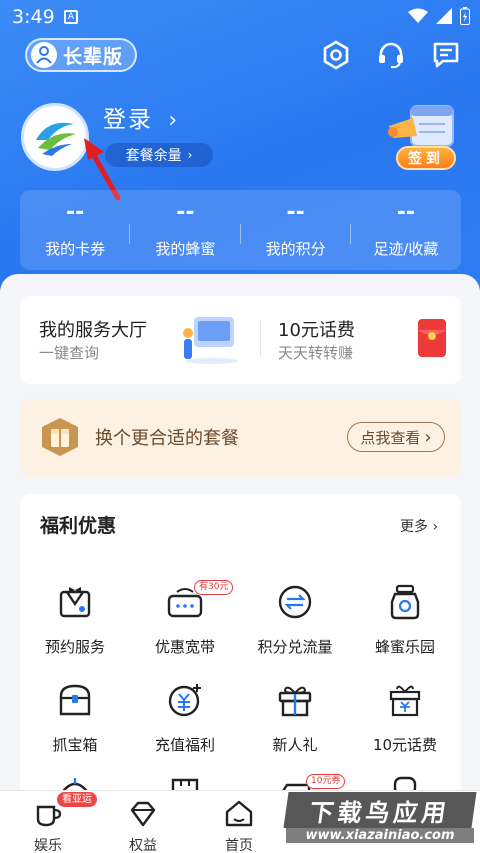  I want to click on stat-footprint: -- 足迹/收藏, so click(406, 230).